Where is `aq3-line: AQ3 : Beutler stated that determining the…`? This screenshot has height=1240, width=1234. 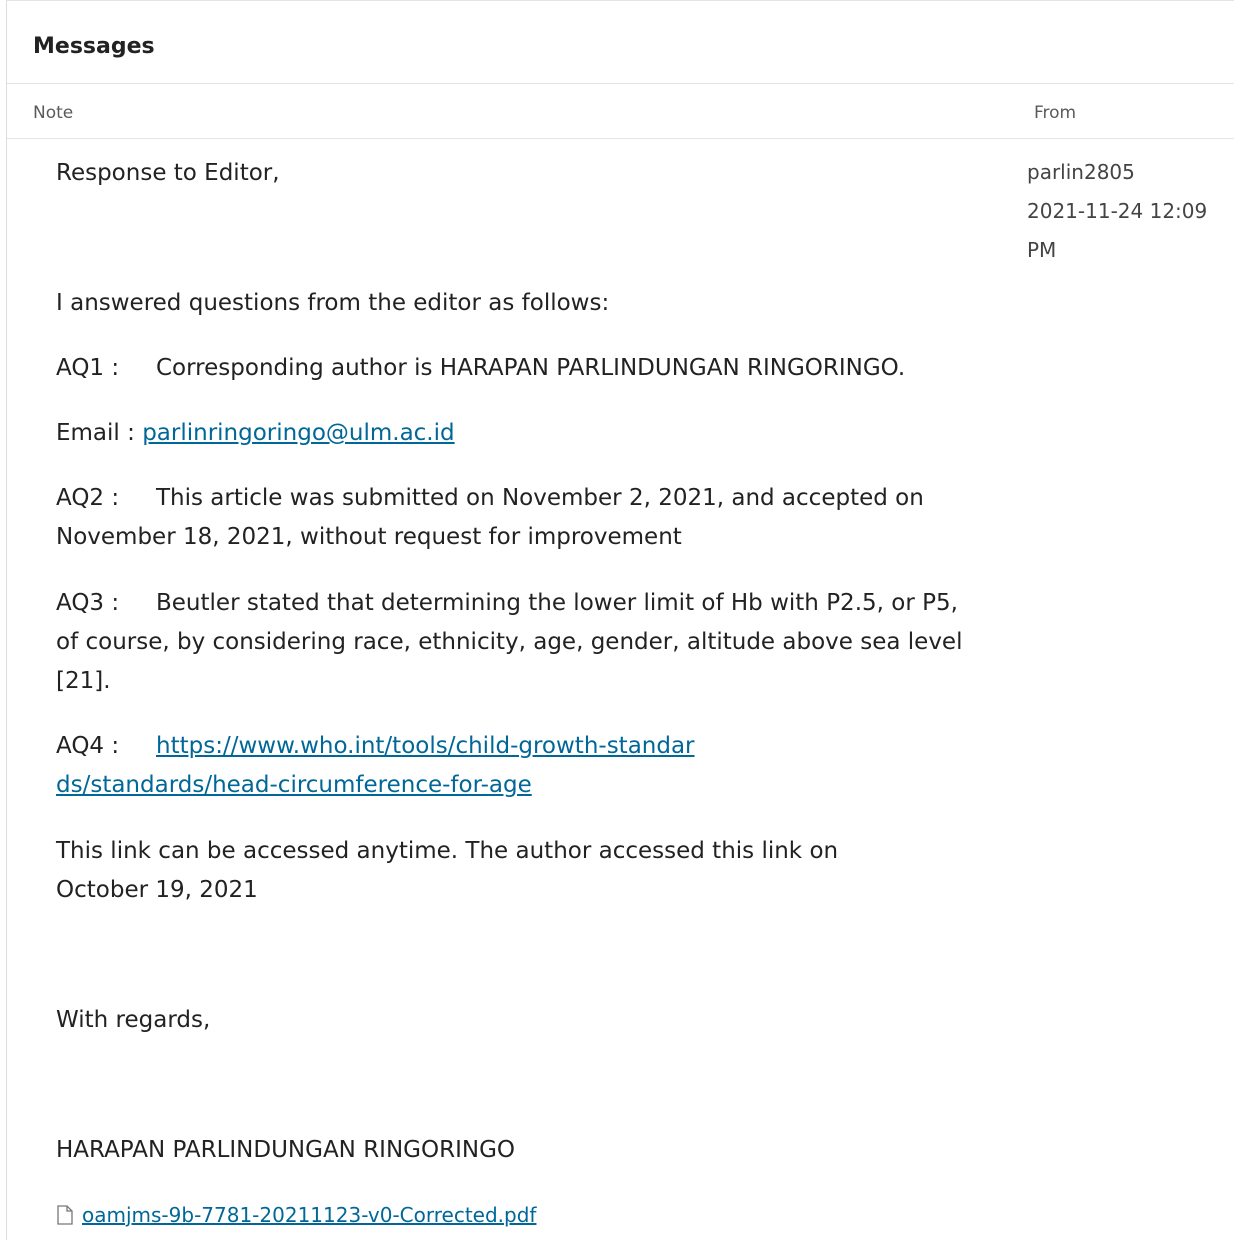 aq3-line: AQ3 : Beutler stated that determining the… is located at coordinates (521, 642).